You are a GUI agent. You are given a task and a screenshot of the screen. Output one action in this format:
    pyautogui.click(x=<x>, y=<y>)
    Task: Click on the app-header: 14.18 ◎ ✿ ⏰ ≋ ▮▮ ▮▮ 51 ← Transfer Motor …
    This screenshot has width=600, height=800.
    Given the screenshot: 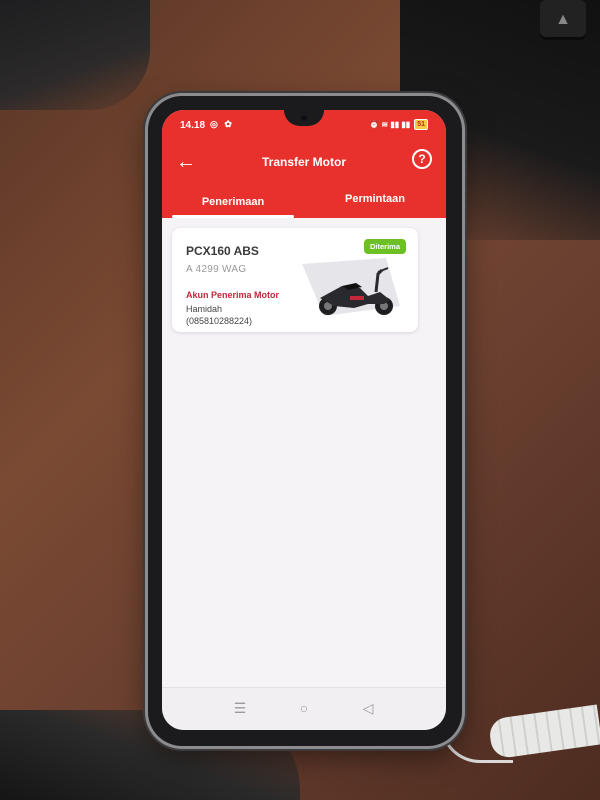 What is the action you would take?
    pyautogui.click(x=304, y=164)
    